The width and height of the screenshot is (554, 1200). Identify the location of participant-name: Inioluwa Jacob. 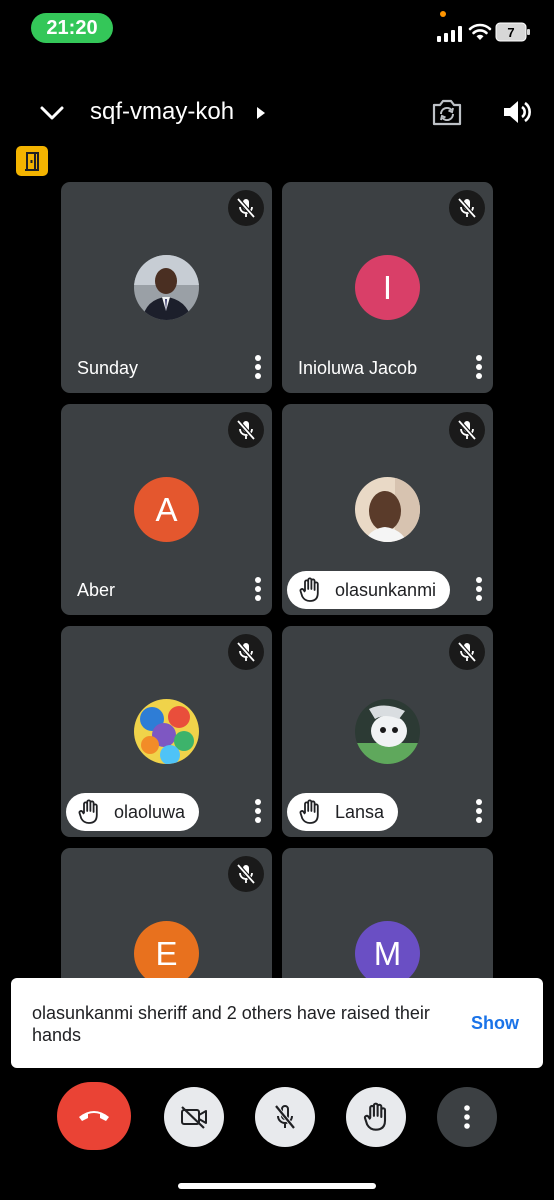
(358, 368).